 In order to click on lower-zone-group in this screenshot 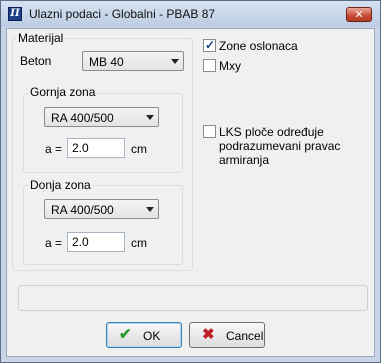, I will do `click(103, 225)`.